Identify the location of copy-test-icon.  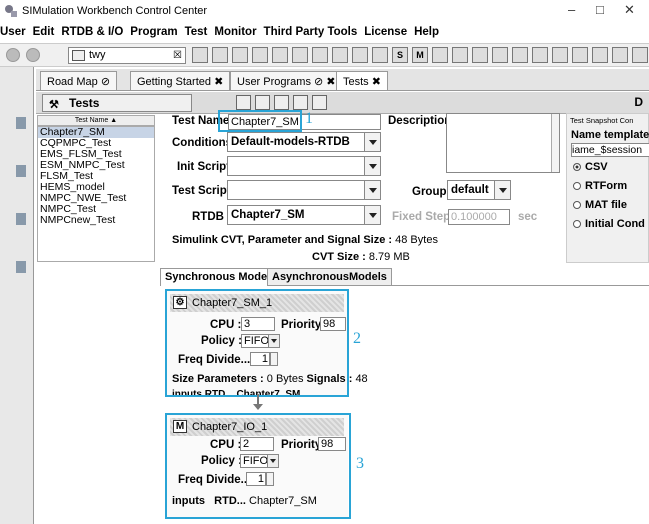
(281, 102).